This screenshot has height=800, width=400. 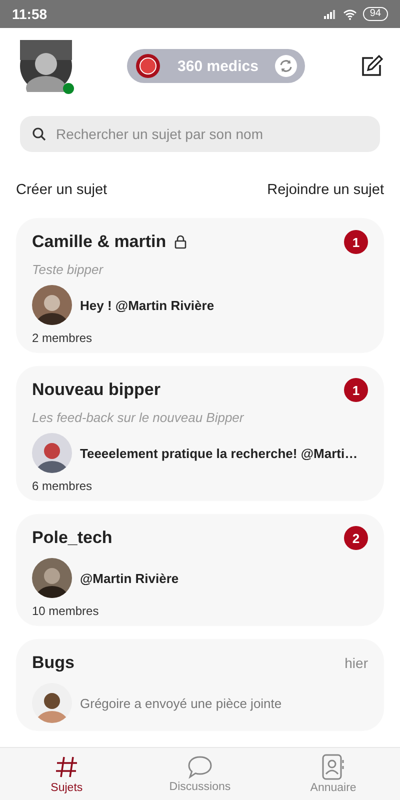 I want to click on last-message: Grégoire a envoyé une pièce jointe, so click(x=181, y=703).